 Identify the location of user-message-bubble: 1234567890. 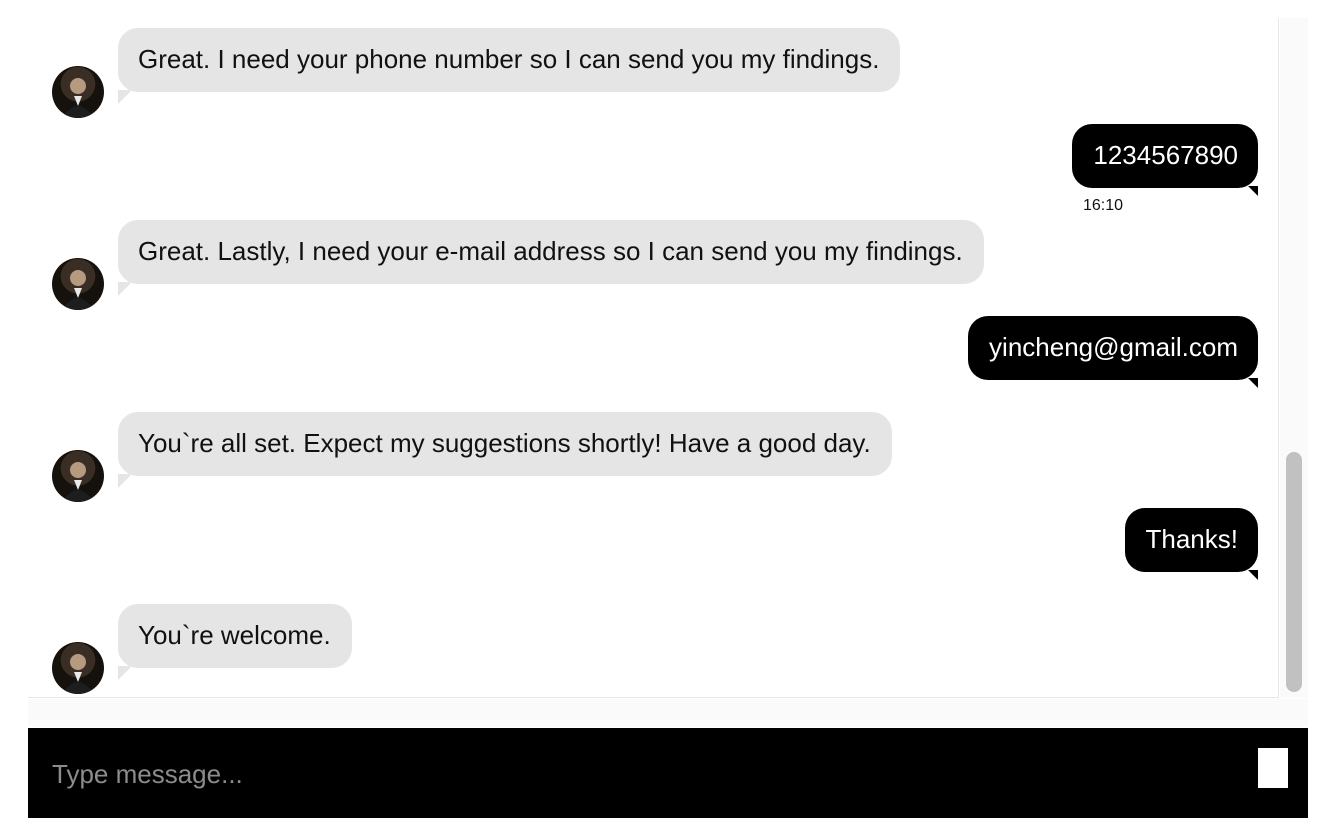
(1165, 160).